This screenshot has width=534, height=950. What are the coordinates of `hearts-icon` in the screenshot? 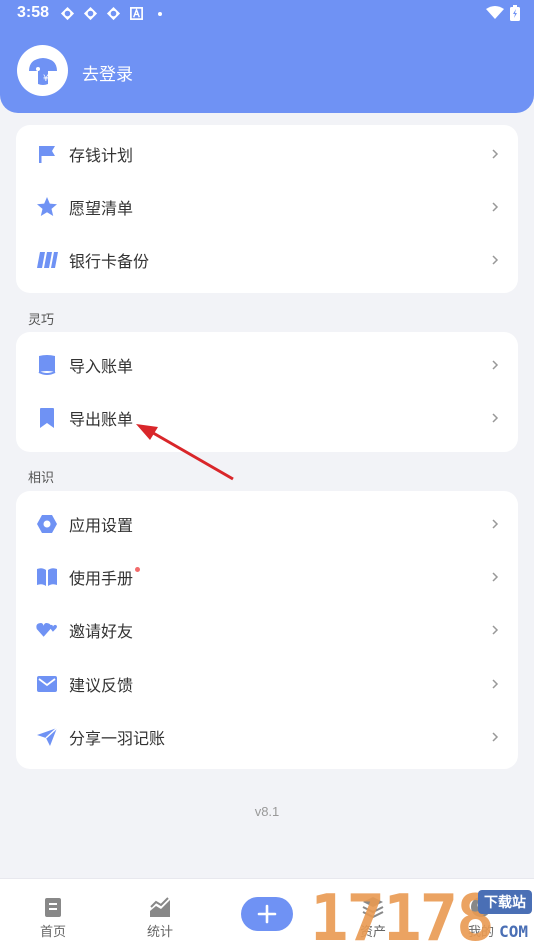 It's located at (47, 630).